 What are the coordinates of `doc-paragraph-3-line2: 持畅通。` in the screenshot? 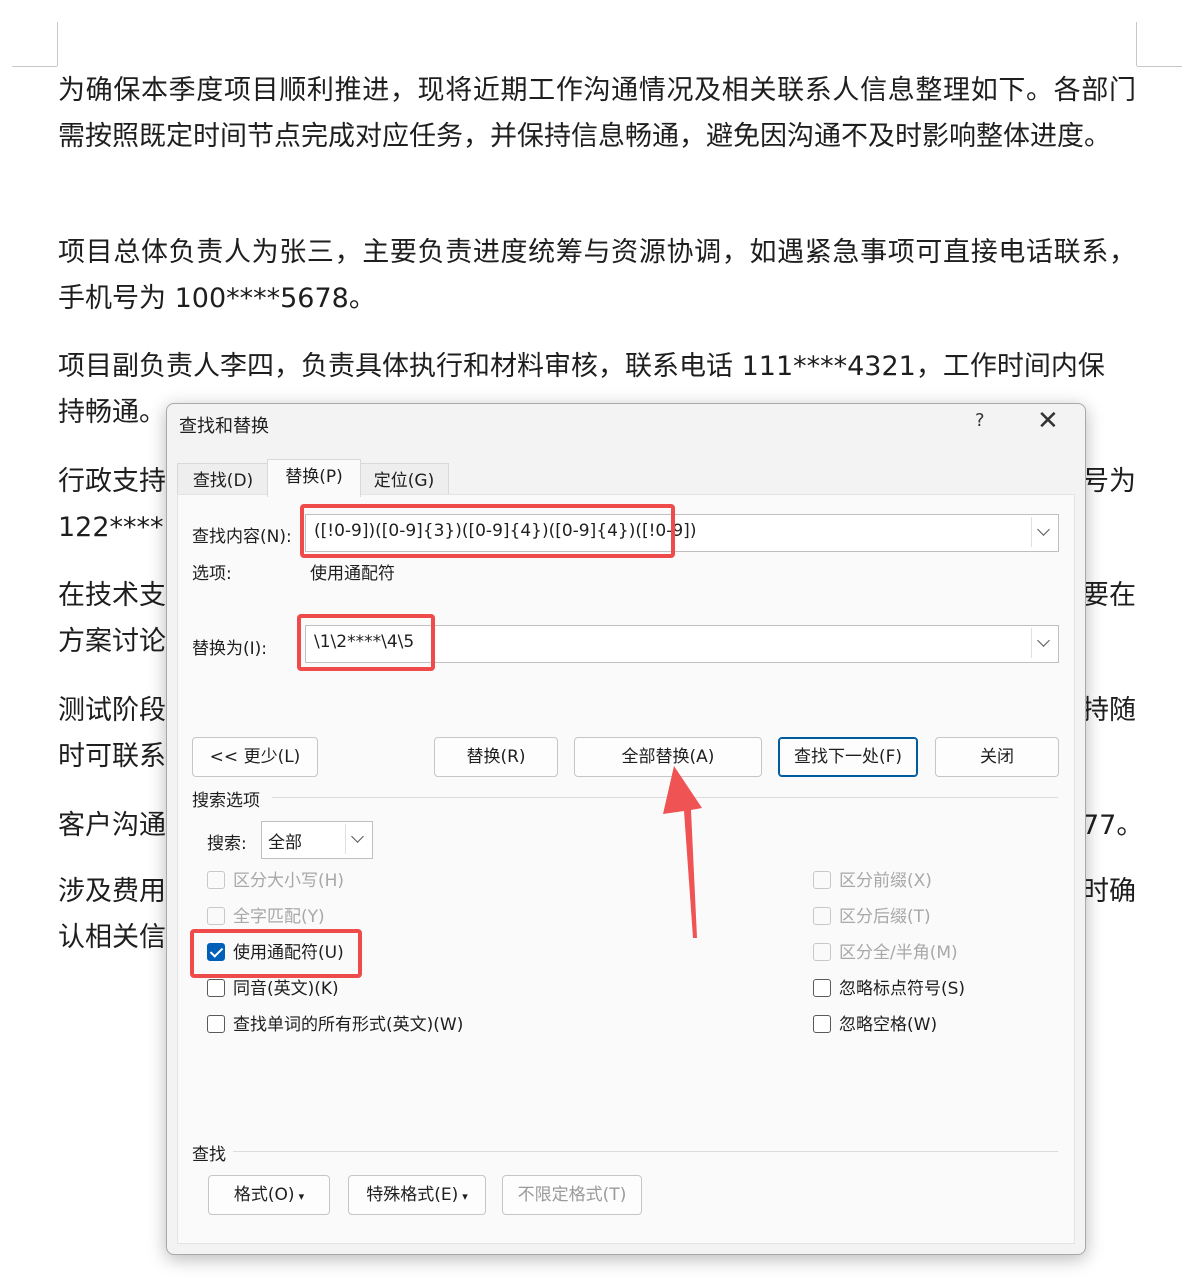 It's located at (112, 412).